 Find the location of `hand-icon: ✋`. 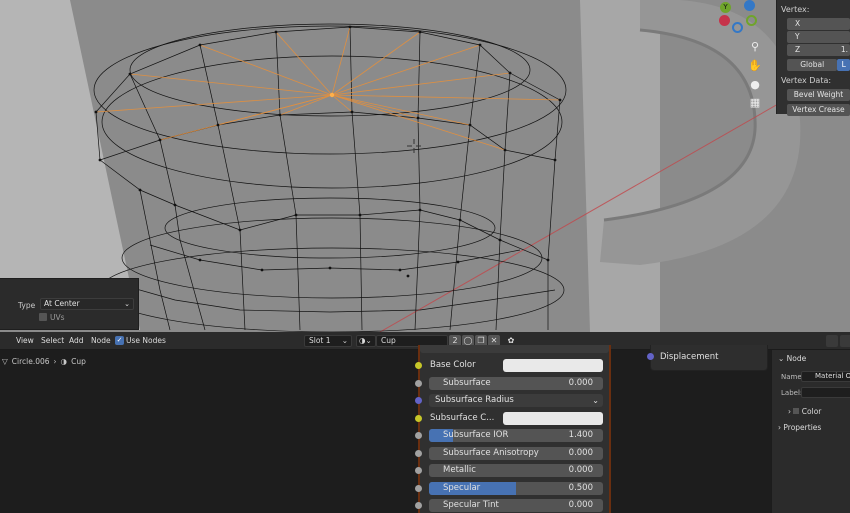

hand-icon: ✋ is located at coordinates (755, 66).